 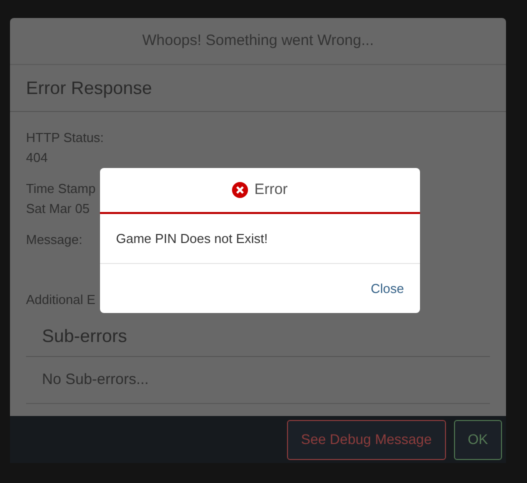 I want to click on error-icon, so click(x=240, y=190).